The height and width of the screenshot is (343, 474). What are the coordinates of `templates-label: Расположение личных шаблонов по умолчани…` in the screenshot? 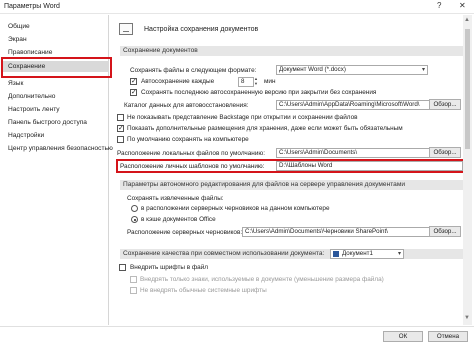 It's located at (192, 166).